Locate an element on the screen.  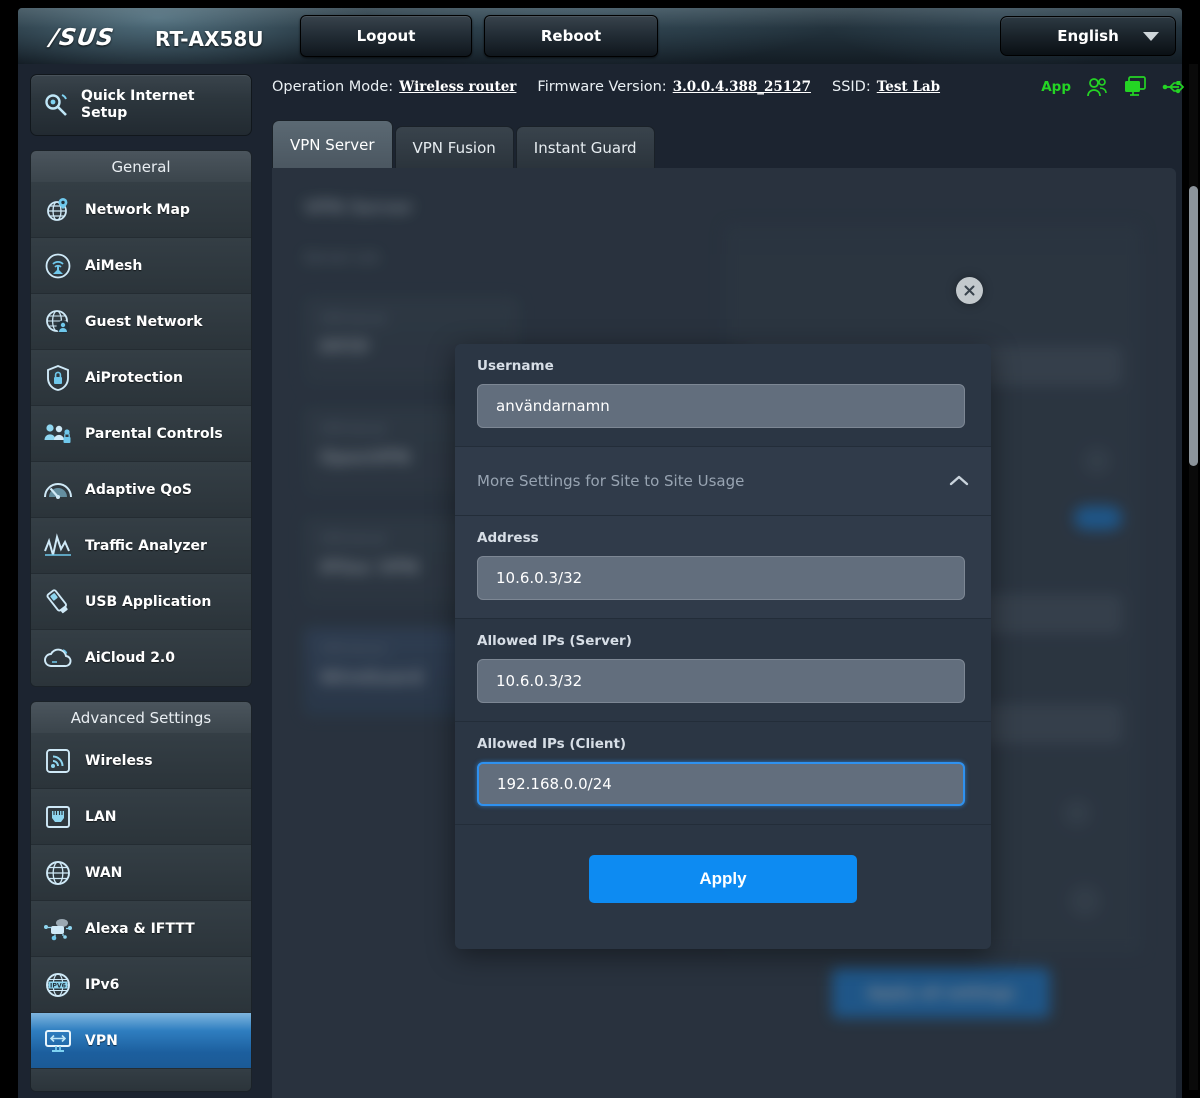
allowed-ips-client-section: Allowed IPs (Client) 192.168.0.0/24 is located at coordinates (723, 773).